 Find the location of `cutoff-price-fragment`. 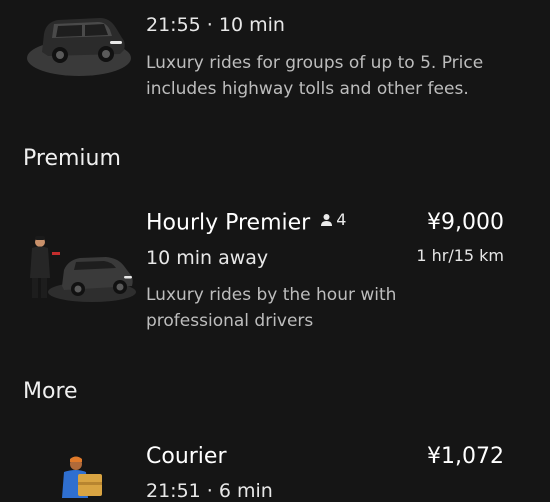

cutoff-price-fragment is located at coordinates (467, 2).